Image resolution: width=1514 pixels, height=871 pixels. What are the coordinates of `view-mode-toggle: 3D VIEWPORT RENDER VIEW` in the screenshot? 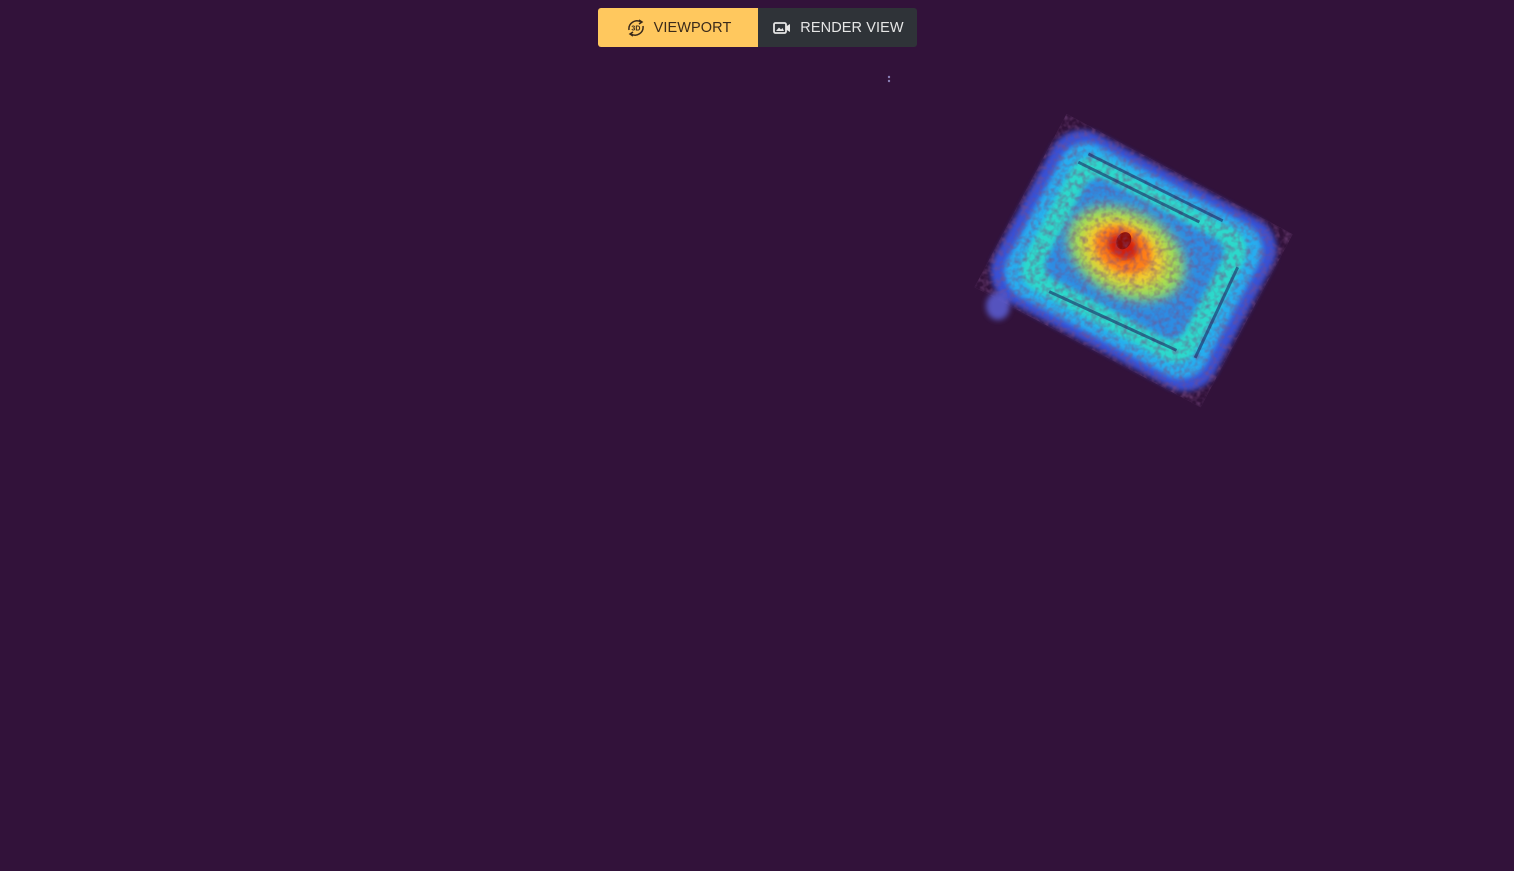 It's located at (757, 27).